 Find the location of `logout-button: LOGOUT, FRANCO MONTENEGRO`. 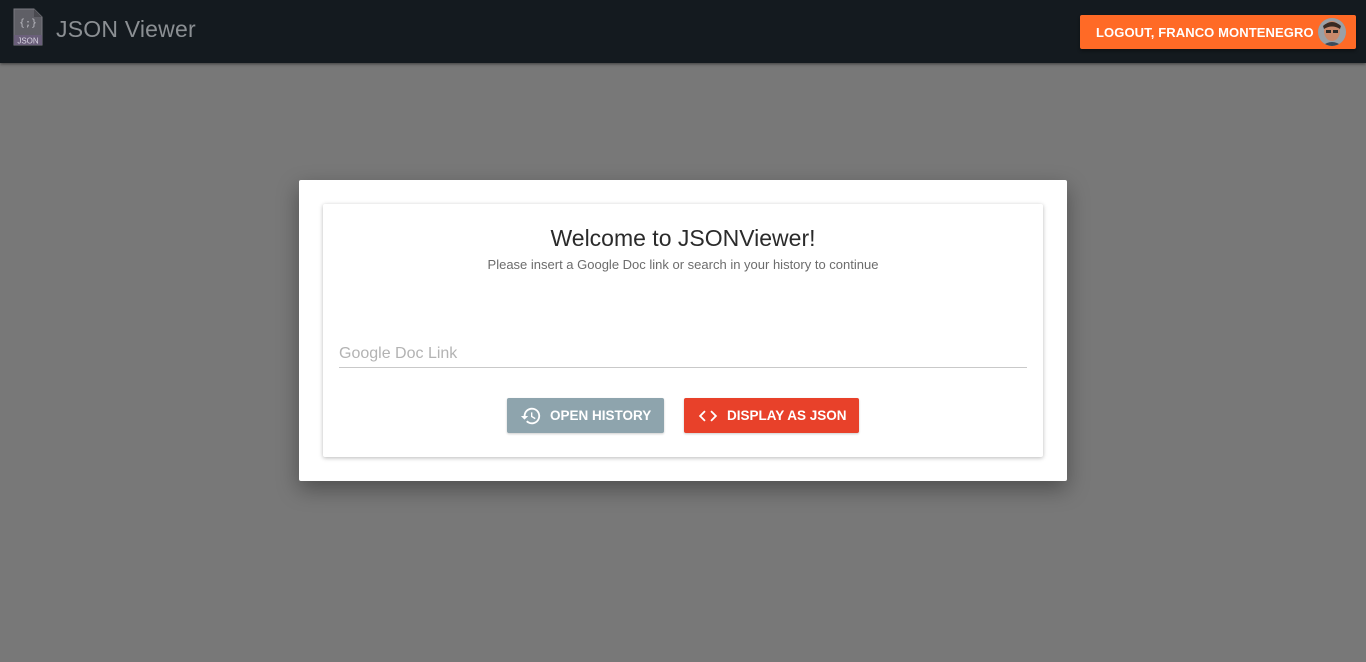

logout-button: LOGOUT, FRANCO MONTENEGRO is located at coordinates (1218, 32).